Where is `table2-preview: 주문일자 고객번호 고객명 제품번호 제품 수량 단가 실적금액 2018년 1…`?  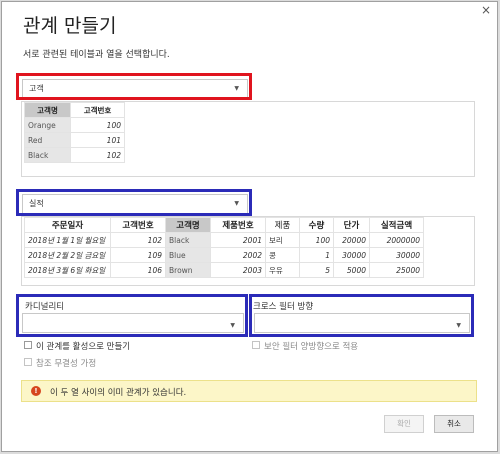 table2-preview: 주문일자 고객번호 고객명 제품번호 제품 수량 단가 실적금액 2018년 1… is located at coordinates (248, 251).